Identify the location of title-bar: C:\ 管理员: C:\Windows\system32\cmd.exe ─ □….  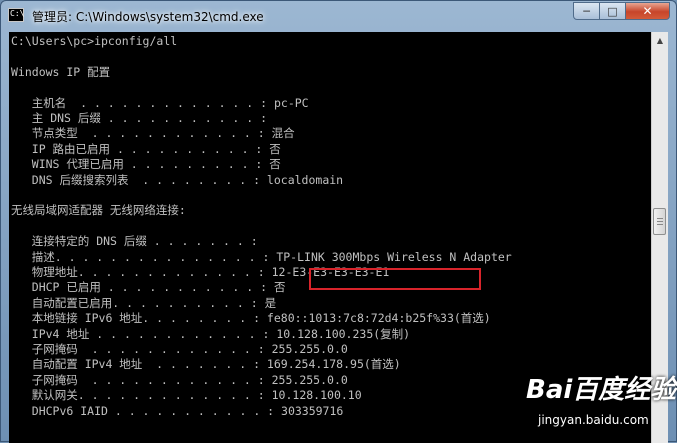
(338, 16).